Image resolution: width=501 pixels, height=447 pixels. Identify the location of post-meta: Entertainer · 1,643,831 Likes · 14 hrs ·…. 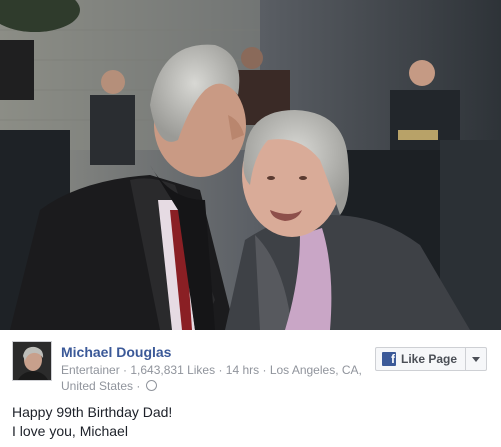
(221, 378).